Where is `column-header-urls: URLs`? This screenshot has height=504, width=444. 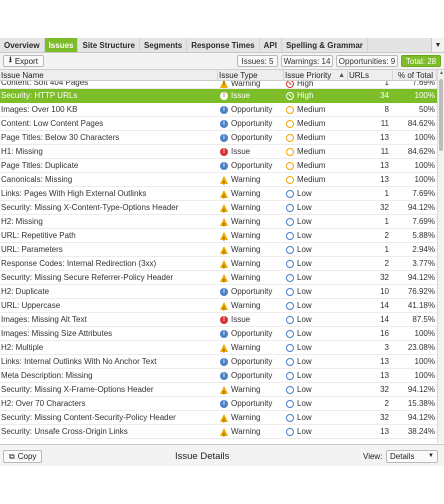 column-header-urls: URLs is located at coordinates (370, 75).